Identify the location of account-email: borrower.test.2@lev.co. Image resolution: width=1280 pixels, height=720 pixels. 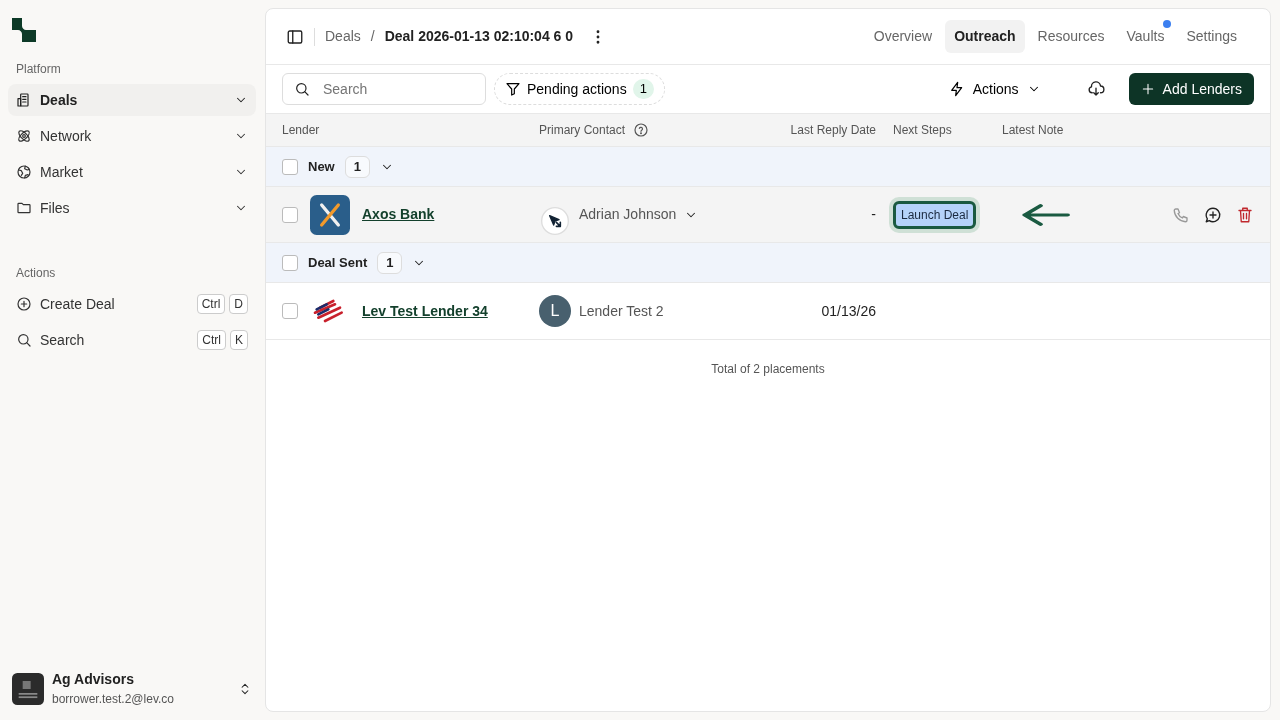
(113, 699).